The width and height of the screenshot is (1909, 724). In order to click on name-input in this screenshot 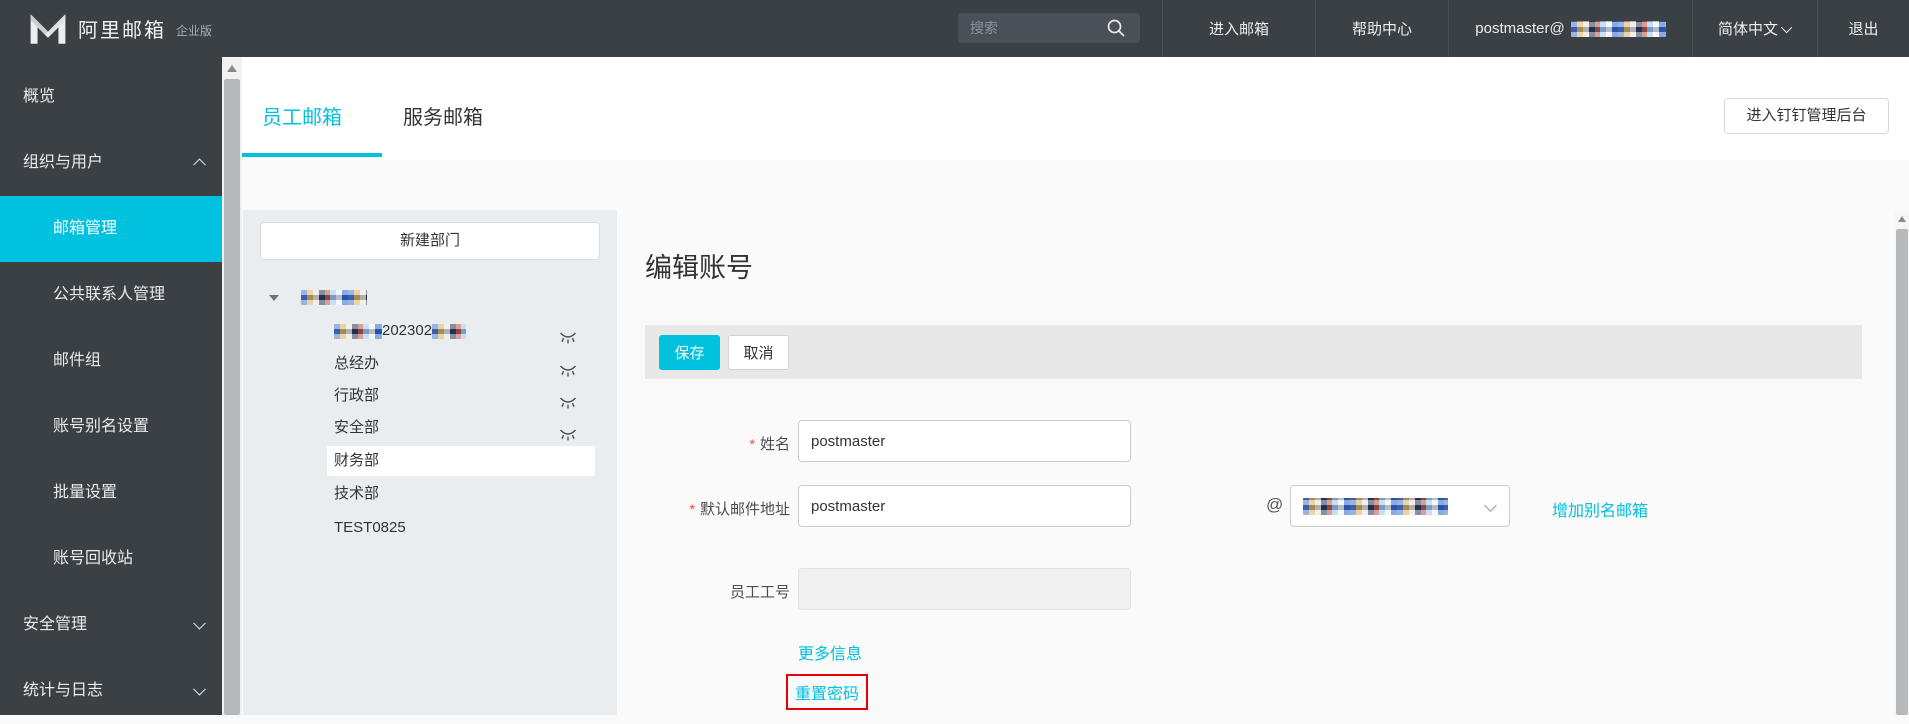, I will do `click(964, 441)`.